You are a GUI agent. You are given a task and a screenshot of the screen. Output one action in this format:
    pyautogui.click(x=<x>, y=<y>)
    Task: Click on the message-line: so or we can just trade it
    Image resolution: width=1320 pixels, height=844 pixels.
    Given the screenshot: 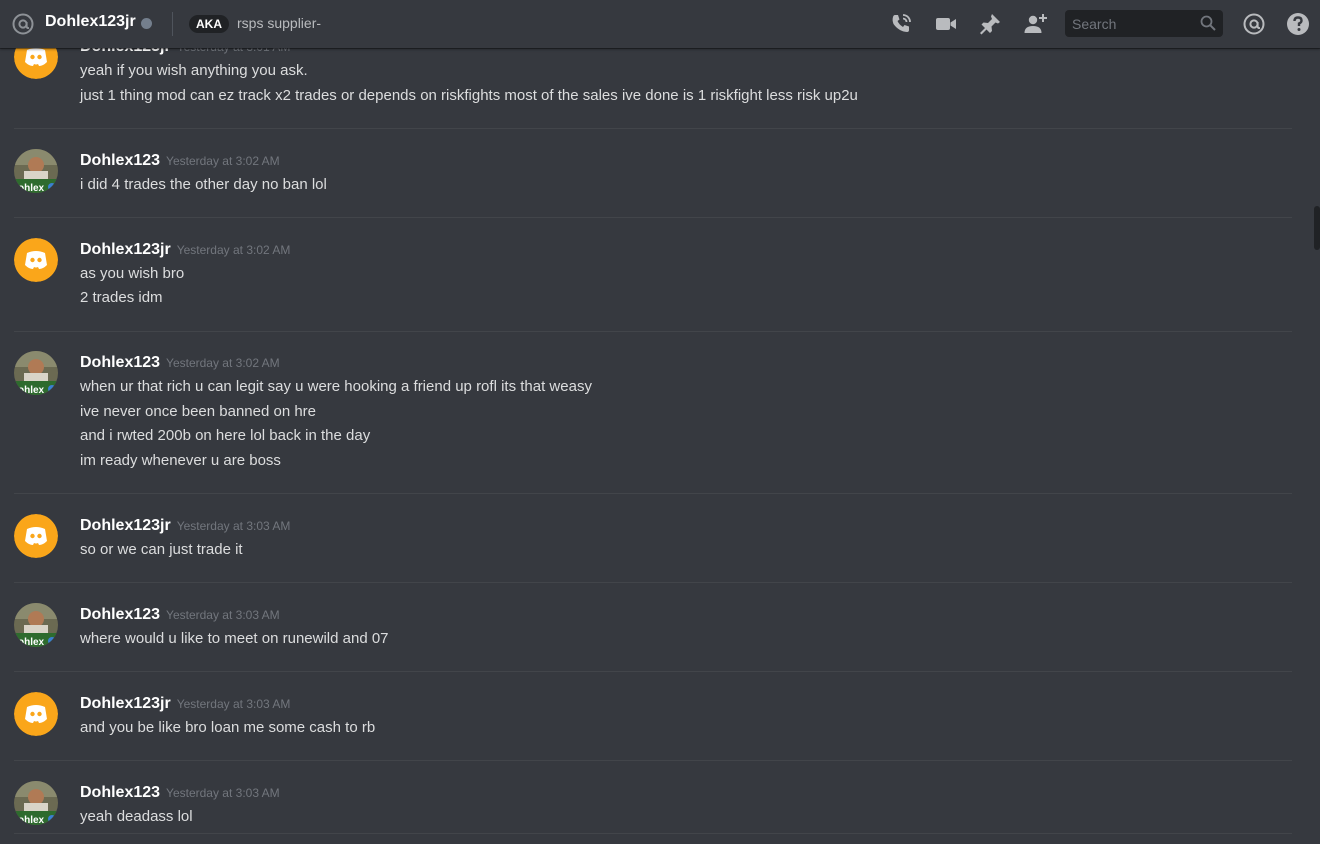 What is the action you would take?
    pyautogui.click(x=161, y=549)
    